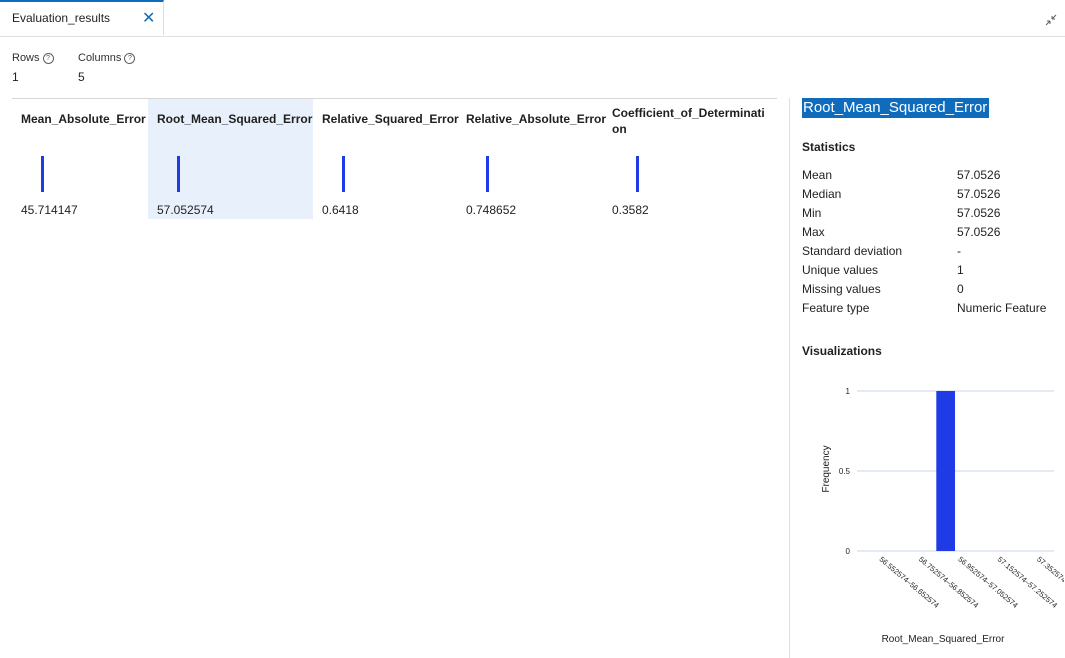  Describe the element at coordinates (61, 18) in the screenshot. I see `tab-label: Evaluation_results` at that location.